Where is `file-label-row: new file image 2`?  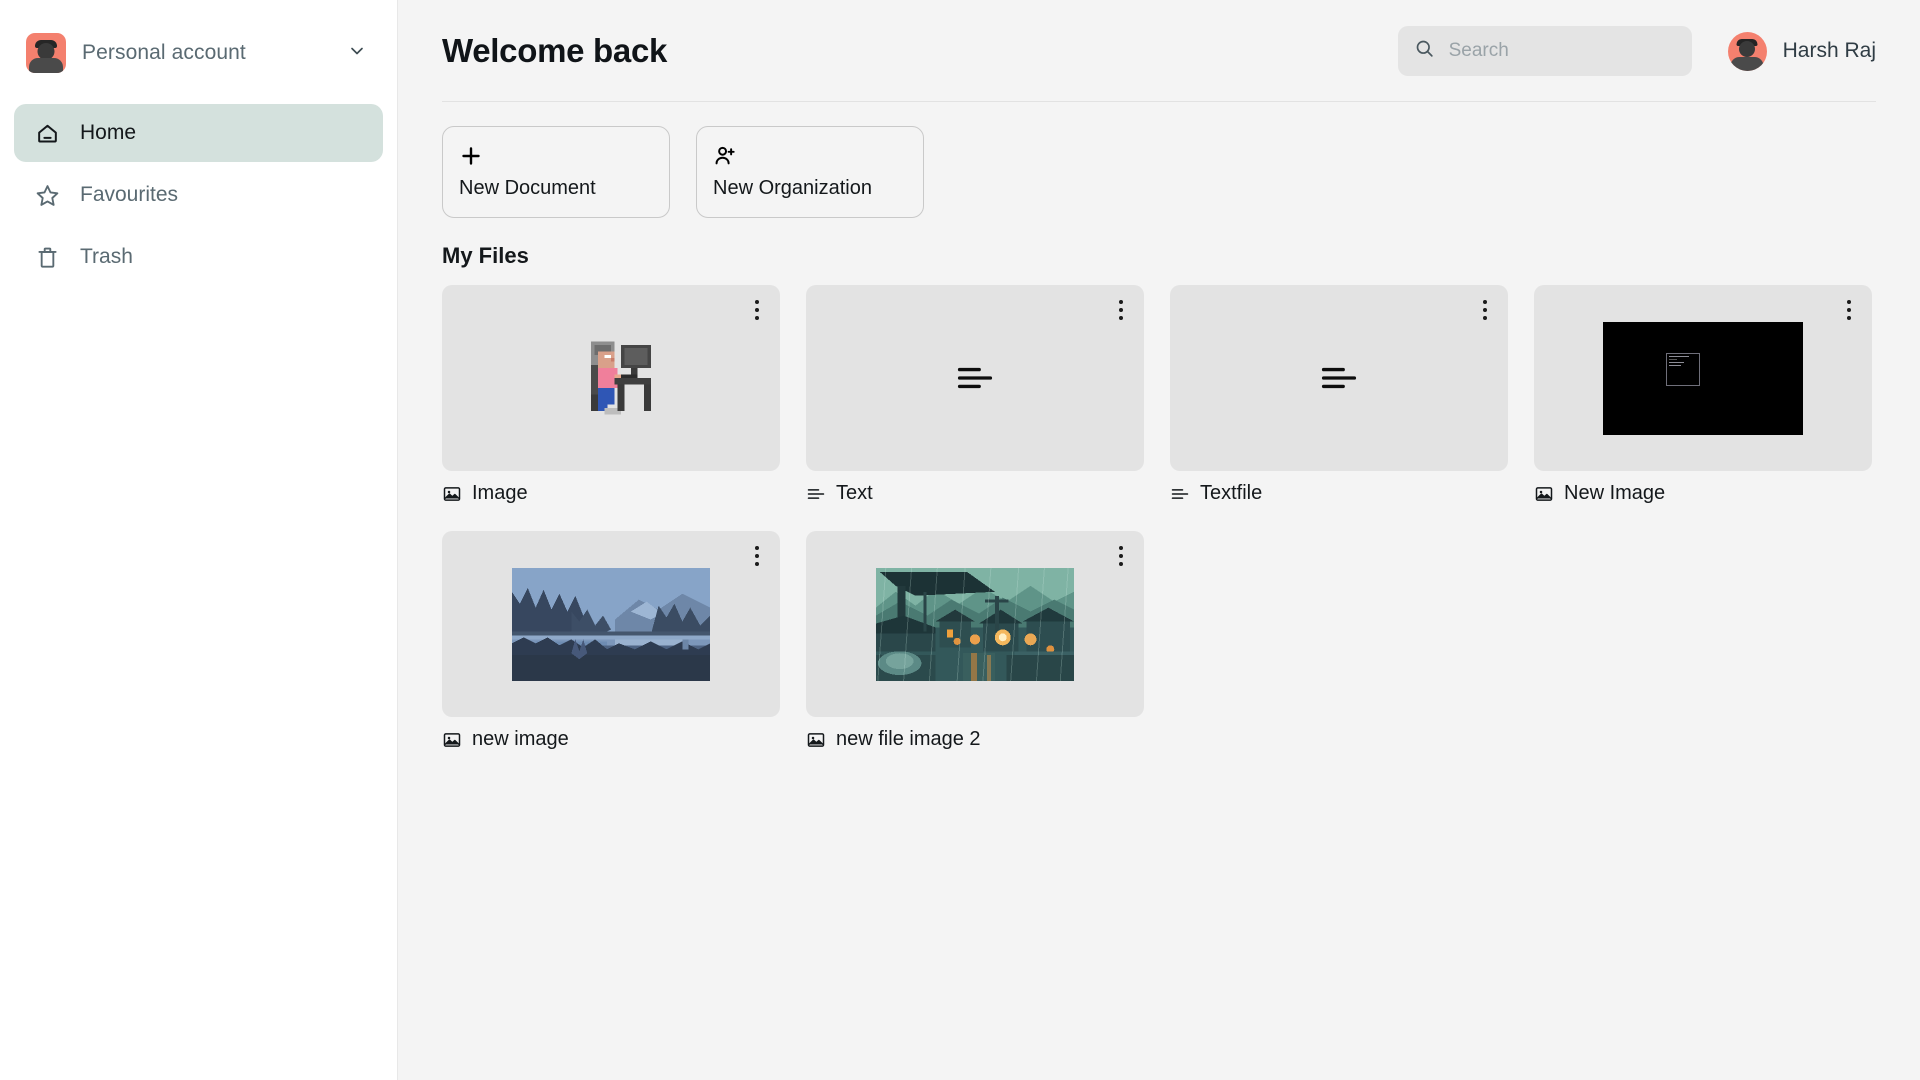
file-label-row: new file image 2 is located at coordinates (975, 739).